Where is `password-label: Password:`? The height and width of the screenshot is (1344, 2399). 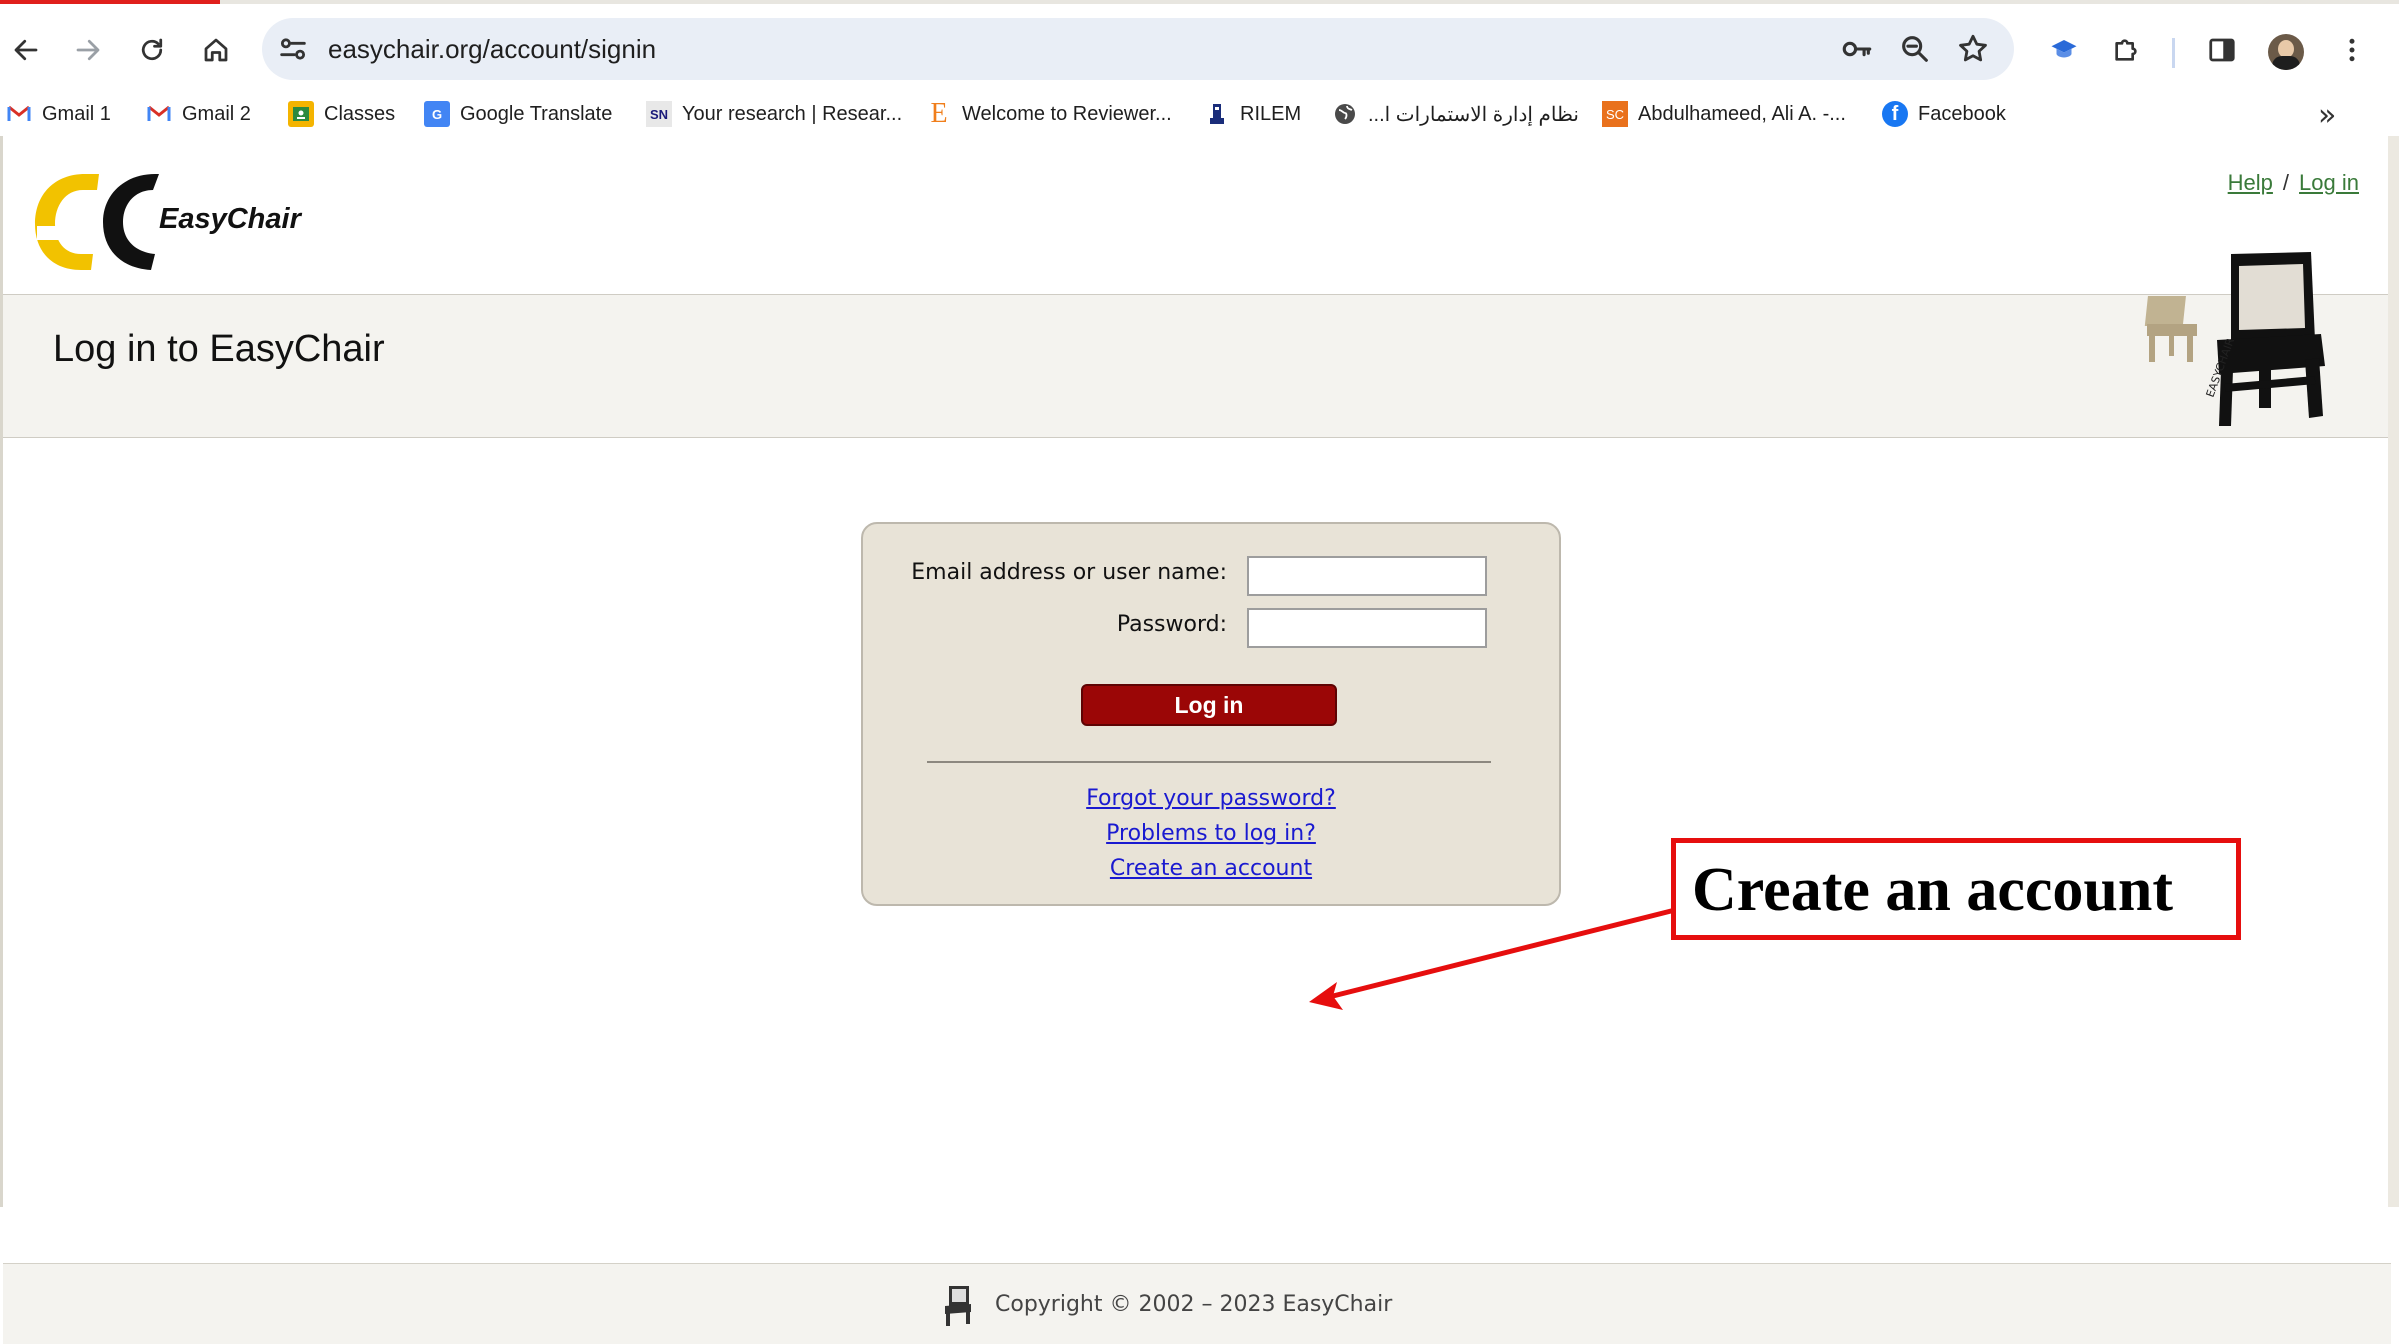
password-label: Password: is located at coordinates (1171, 624).